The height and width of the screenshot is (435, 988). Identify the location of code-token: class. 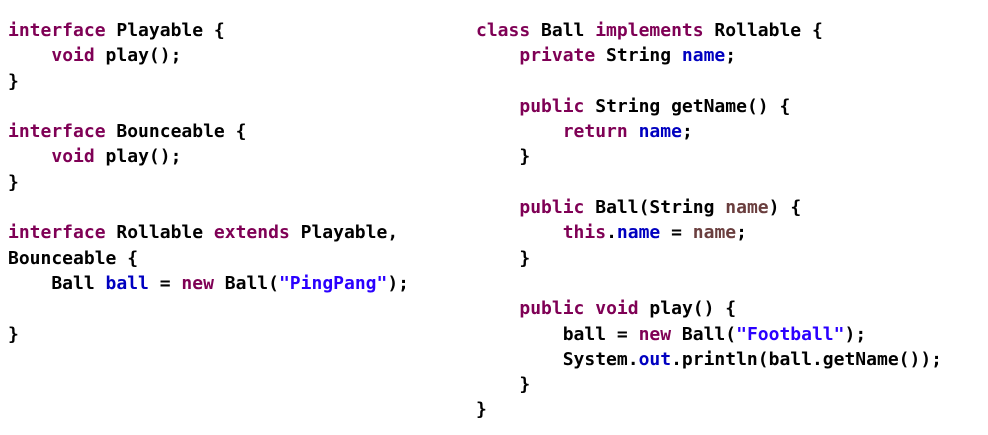
(503, 30).